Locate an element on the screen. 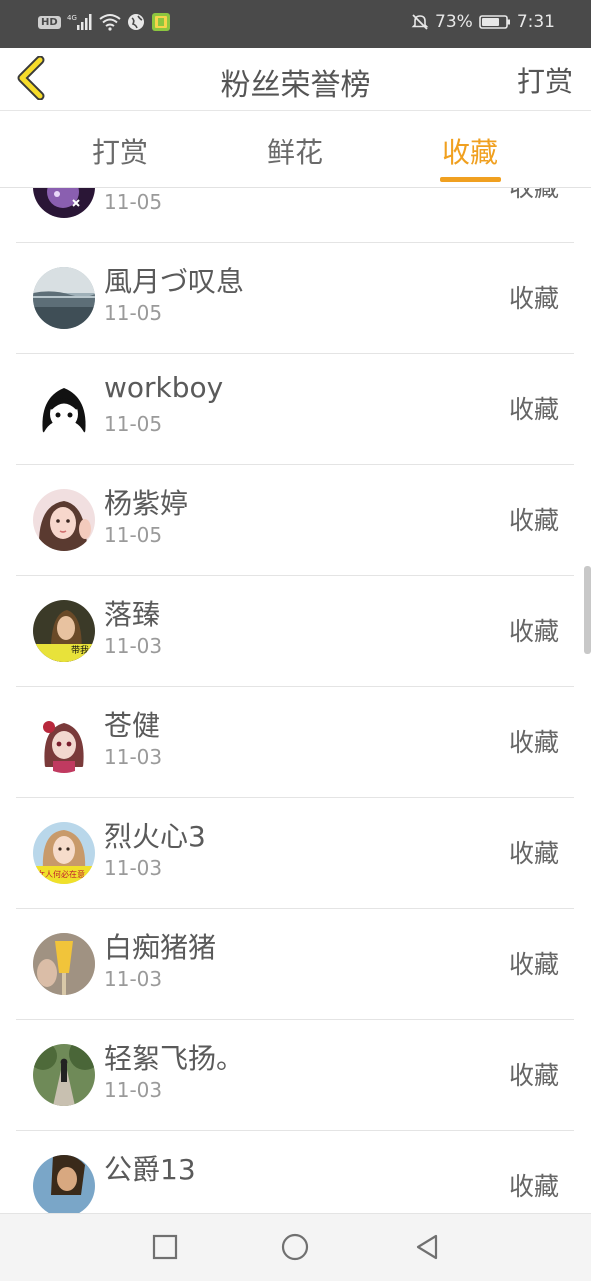 This screenshot has width=591, height=1281. status-bar: HD 4G 73% 7:31 is located at coordinates (295, 24).